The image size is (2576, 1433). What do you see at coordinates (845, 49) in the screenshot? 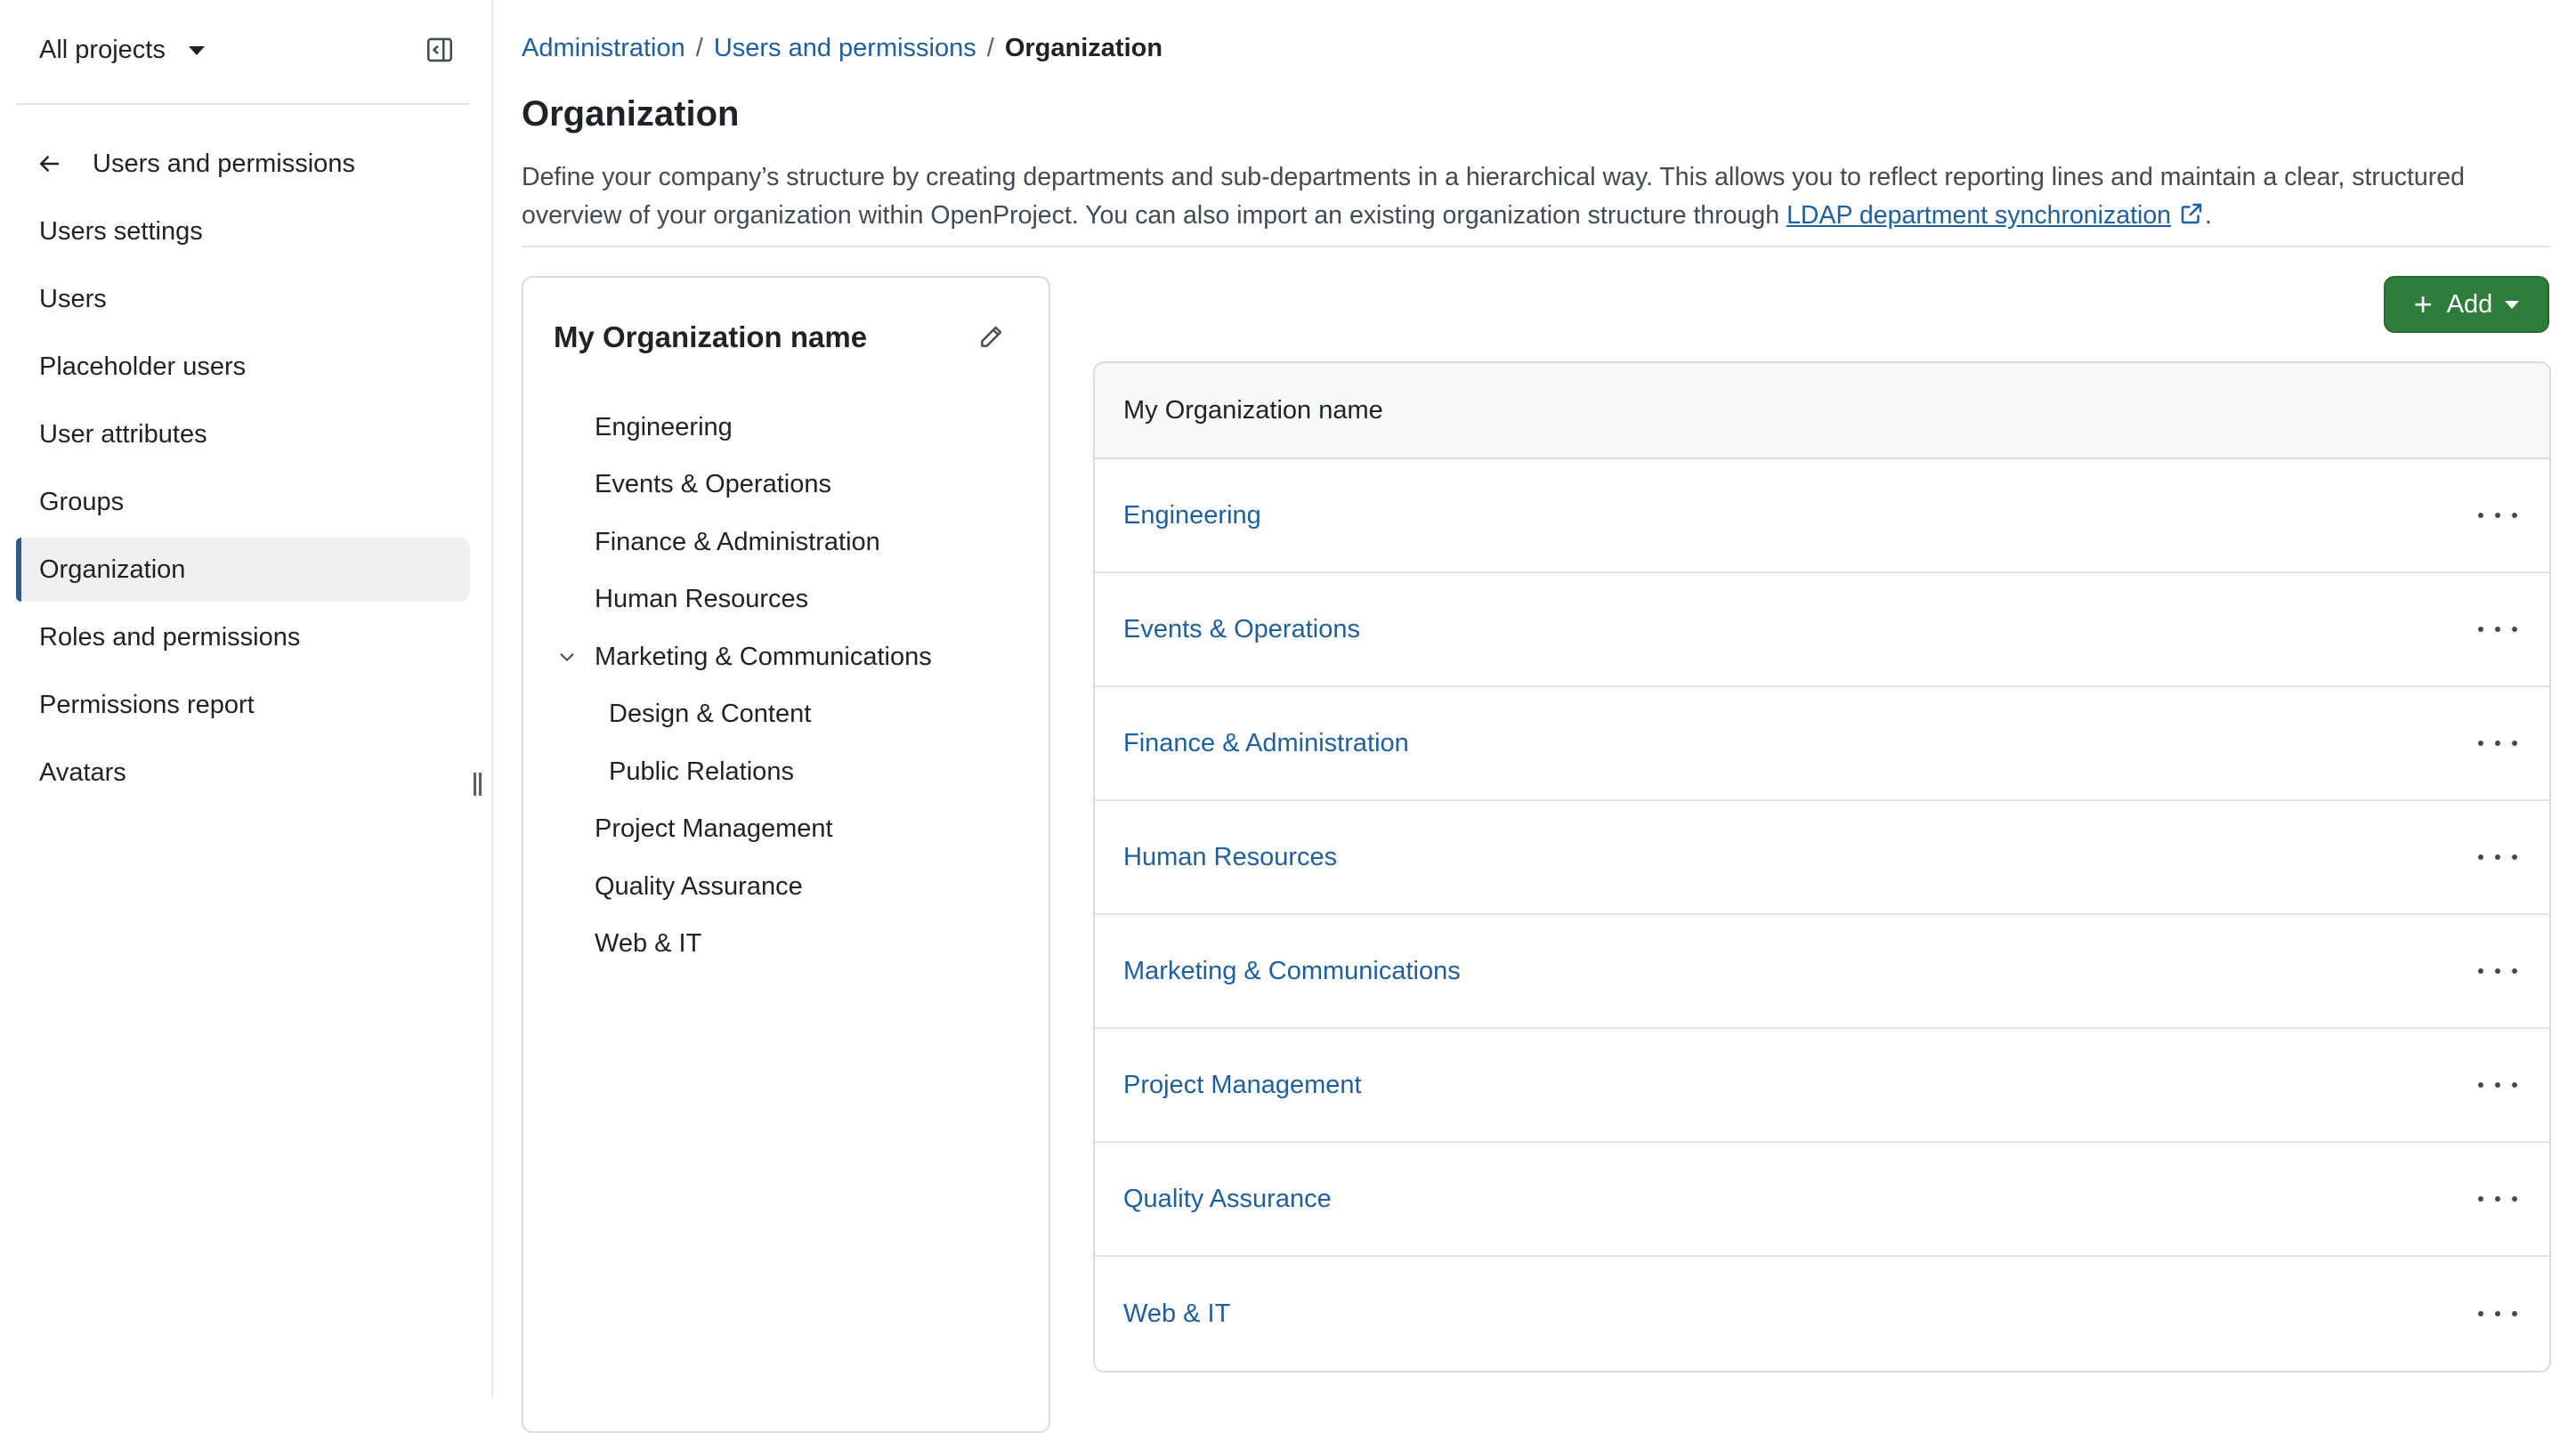
I see `breadcrumb-users-and-permissions: Users and permissions` at bounding box center [845, 49].